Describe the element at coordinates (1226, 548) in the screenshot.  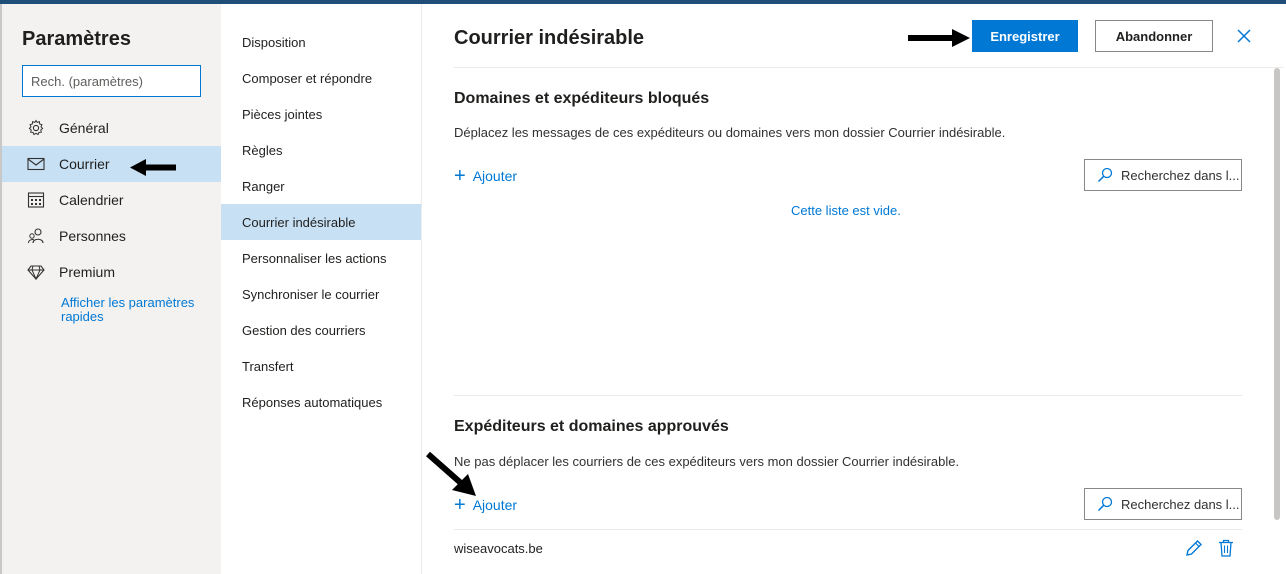
I see `trash-icon` at that location.